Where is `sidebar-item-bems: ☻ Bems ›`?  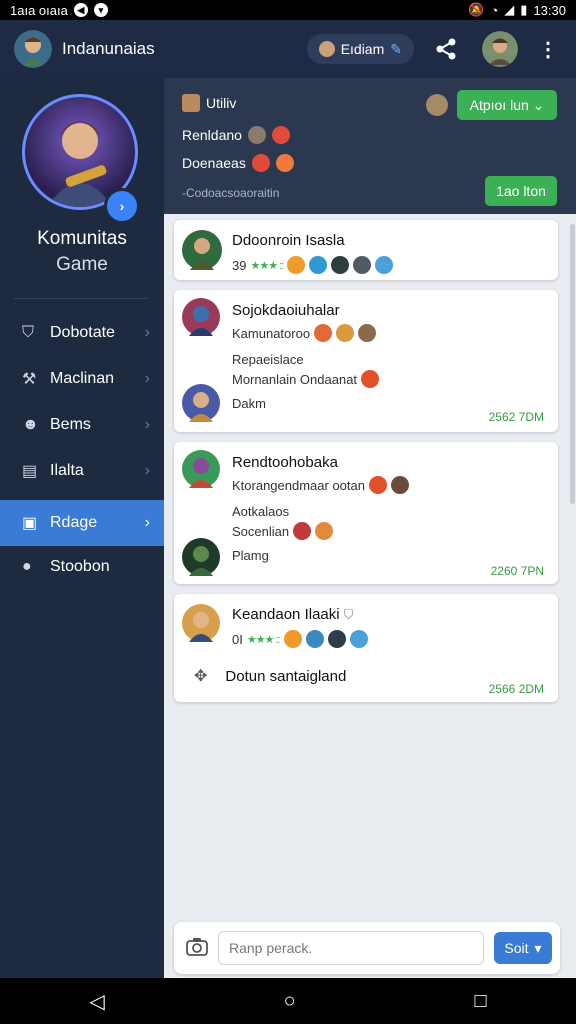 sidebar-item-bems: ☻ Bems › is located at coordinates (82, 425).